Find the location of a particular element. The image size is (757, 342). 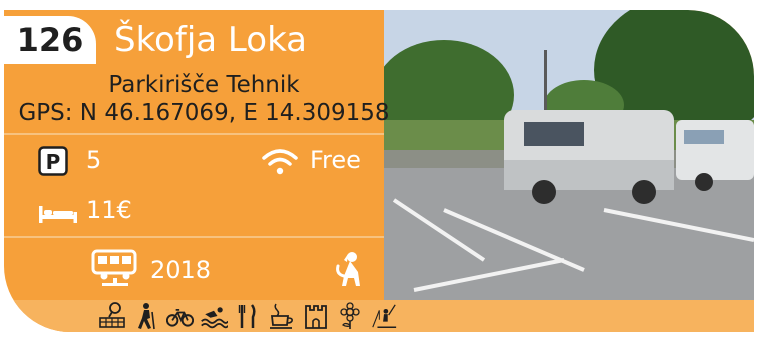

bed-icon is located at coordinates (58, 214).